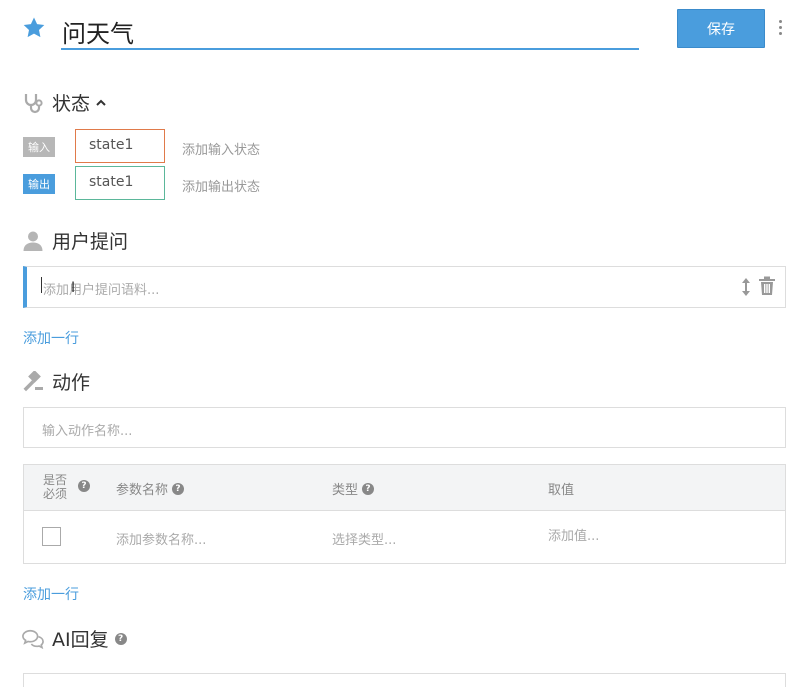  I want to click on user-question-input: 添加用户提问语料... I, so click(404, 287).